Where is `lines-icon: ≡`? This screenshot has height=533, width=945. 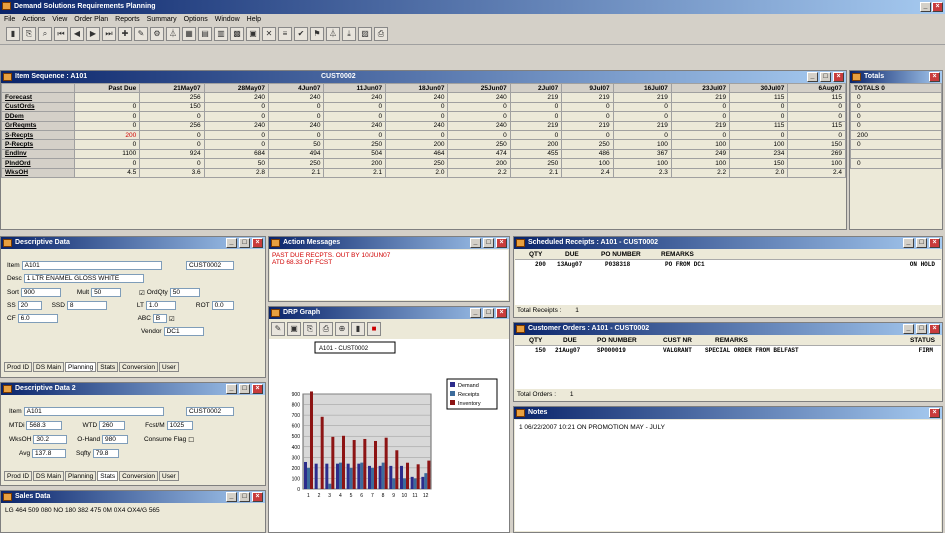
lines-icon: ≡ is located at coordinates (285, 34).